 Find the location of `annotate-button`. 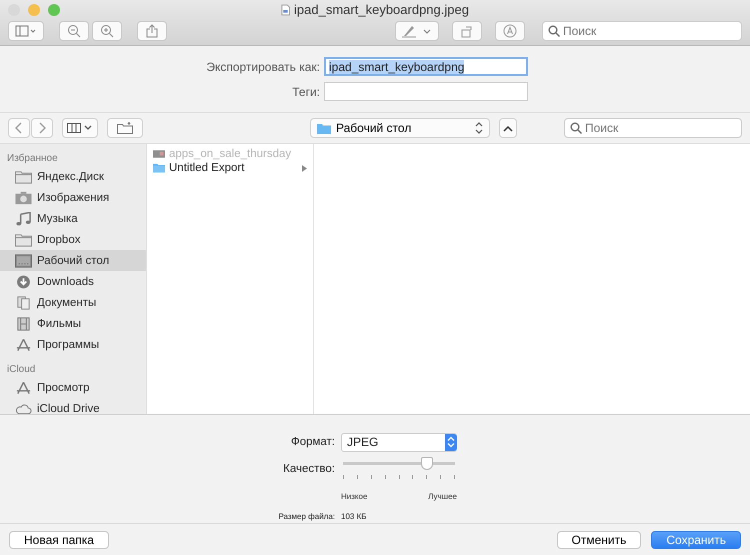

annotate-button is located at coordinates (510, 31).